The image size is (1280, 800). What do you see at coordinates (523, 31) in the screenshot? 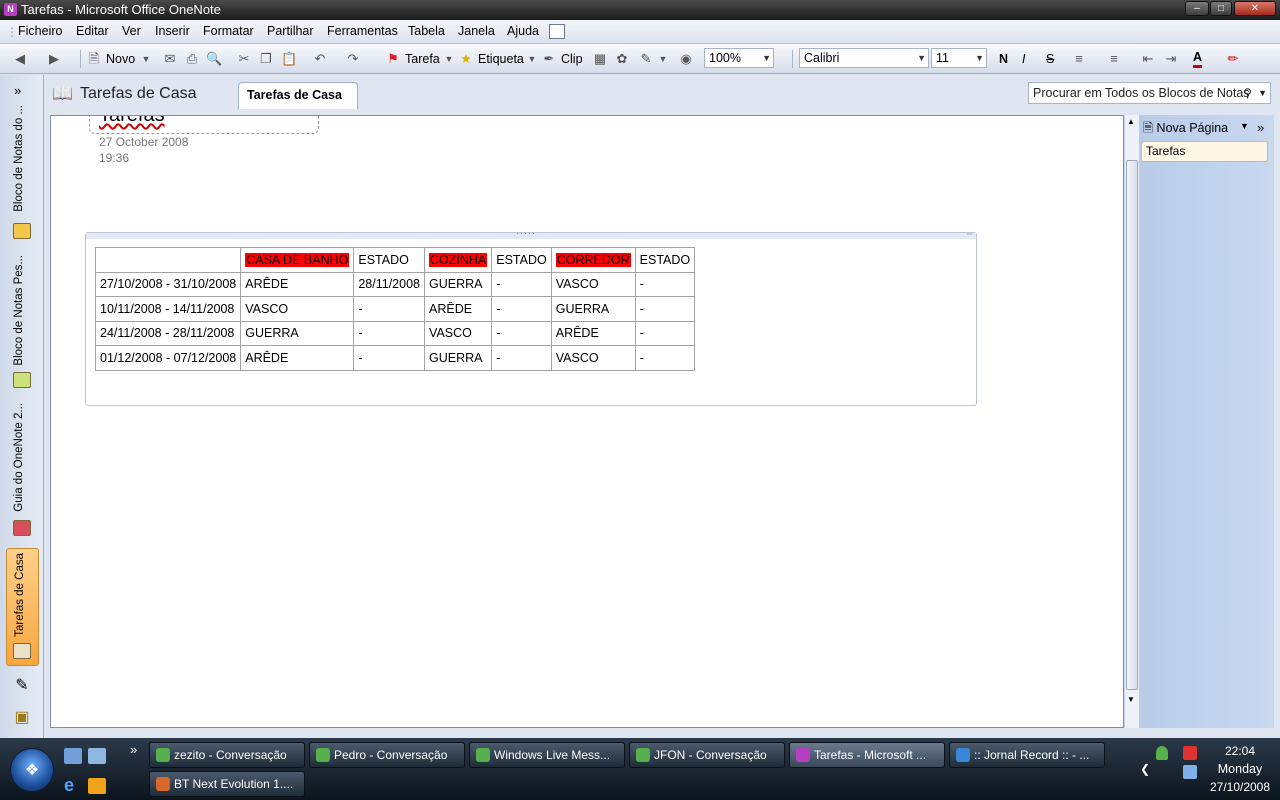
I see `menu-ajuda: Ajuda` at bounding box center [523, 31].